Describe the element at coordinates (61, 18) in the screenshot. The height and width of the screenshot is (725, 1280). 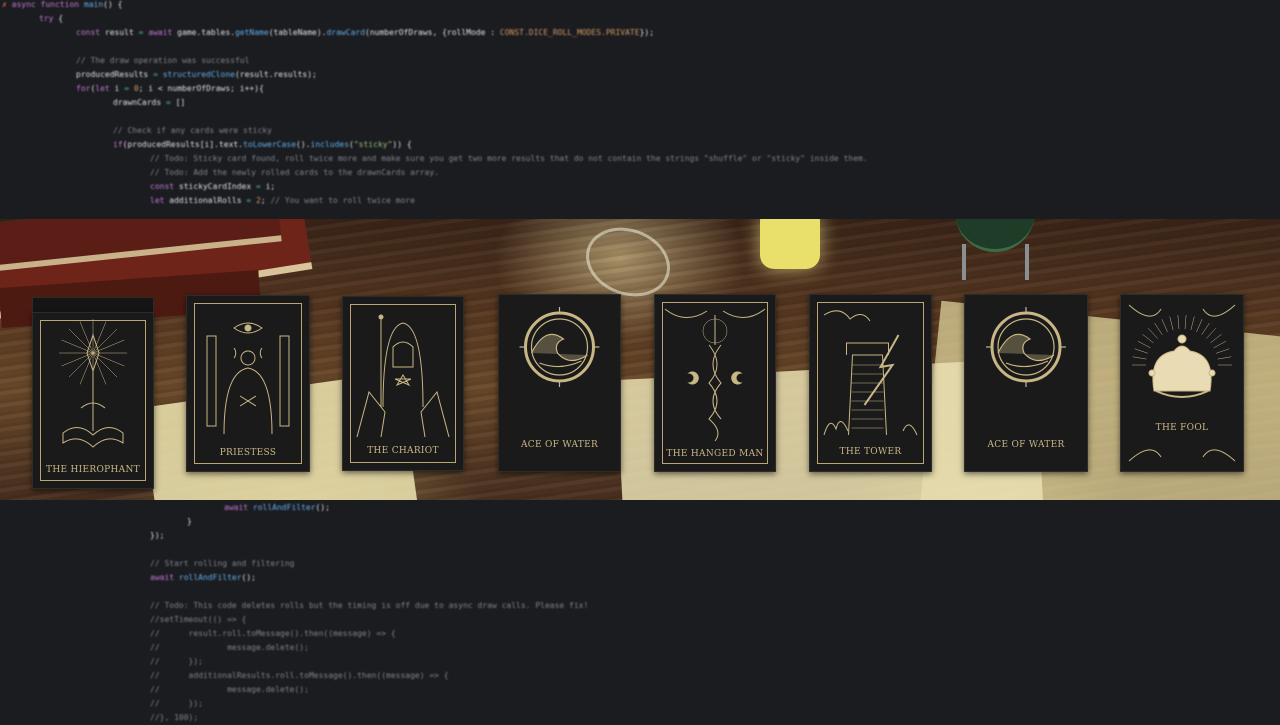
I see `code-token: {` at that location.